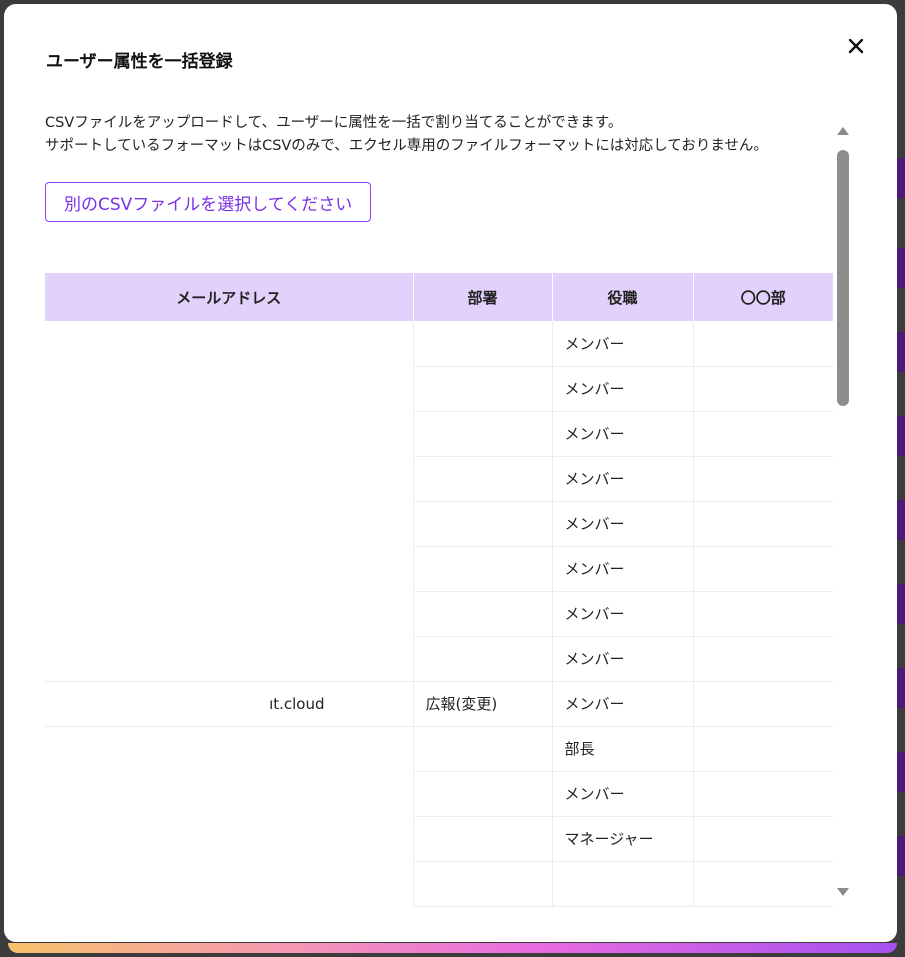 The image size is (905, 957). What do you see at coordinates (623, 839) in the screenshot?
I see `position-cell: マネージャー` at bounding box center [623, 839].